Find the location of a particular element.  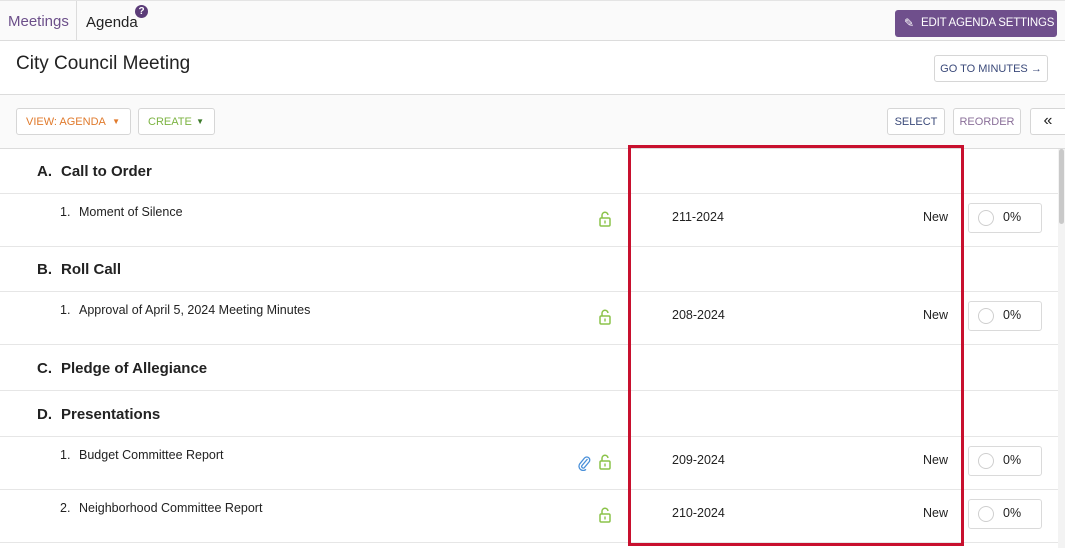

edit-agenda-settings-button: ✎ EDIT AGENDA SETTINGS is located at coordinates (976, 23).